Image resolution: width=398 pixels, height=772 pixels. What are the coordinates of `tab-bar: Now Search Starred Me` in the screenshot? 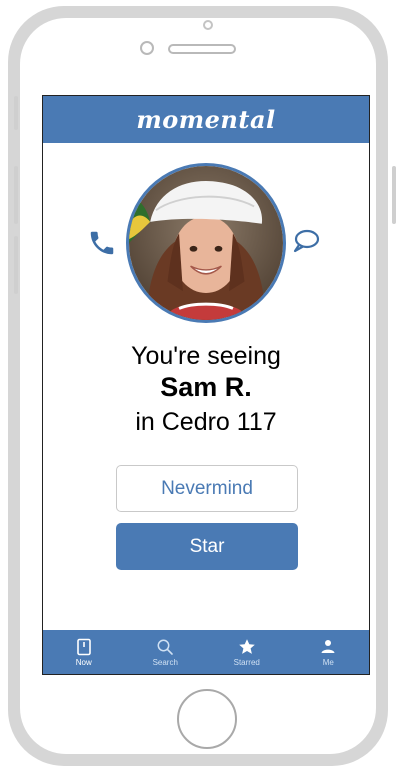 It's located at (206, 652).